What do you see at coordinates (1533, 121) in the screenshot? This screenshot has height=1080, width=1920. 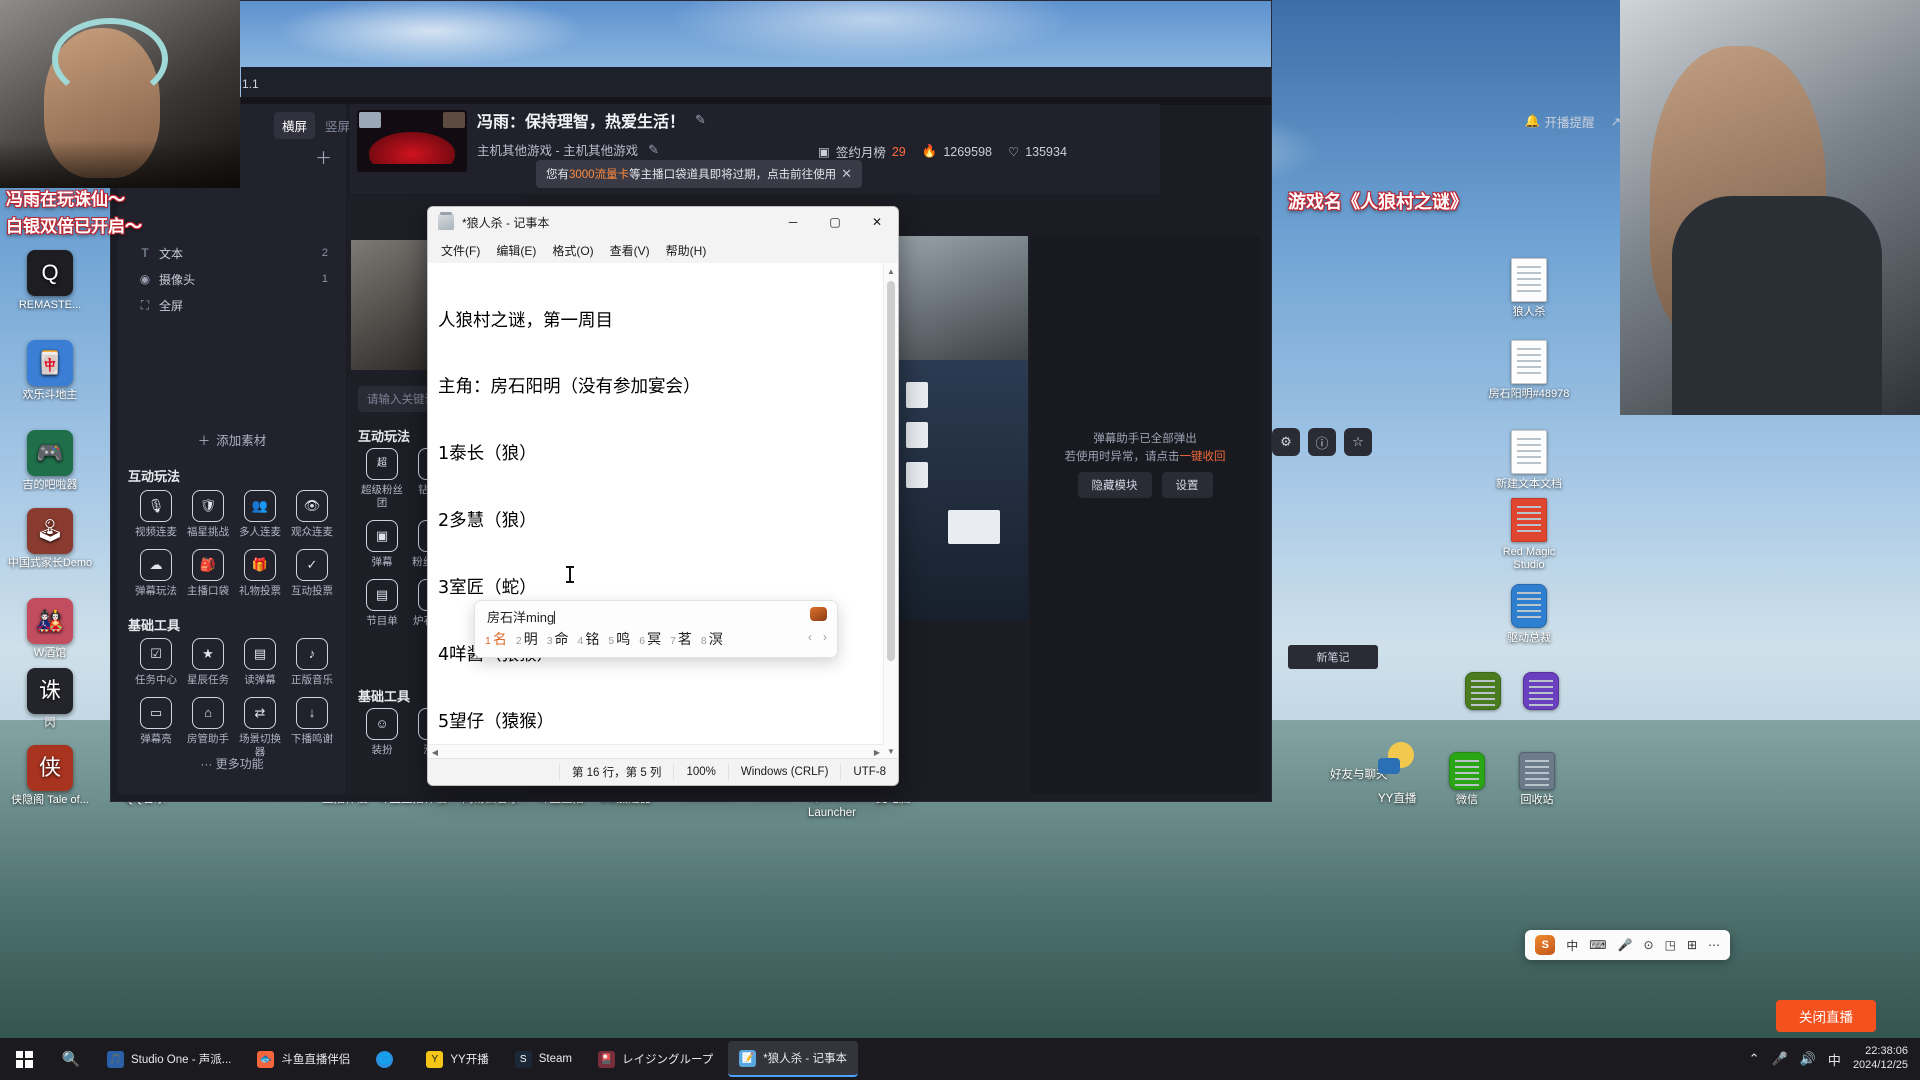 I see `bell-icon: 🔔` at bounding box center [1533, 121].